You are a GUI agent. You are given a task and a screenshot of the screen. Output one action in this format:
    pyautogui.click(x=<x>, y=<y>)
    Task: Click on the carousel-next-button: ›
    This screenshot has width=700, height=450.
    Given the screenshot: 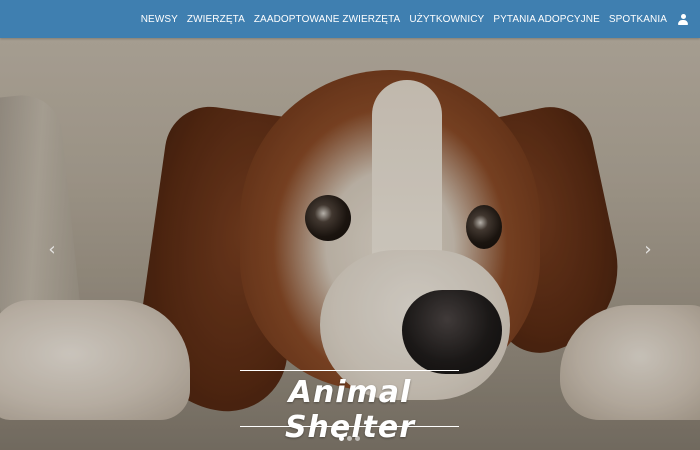 What is the action you would take?
    pyautogui.click(x=648, y=250)
    